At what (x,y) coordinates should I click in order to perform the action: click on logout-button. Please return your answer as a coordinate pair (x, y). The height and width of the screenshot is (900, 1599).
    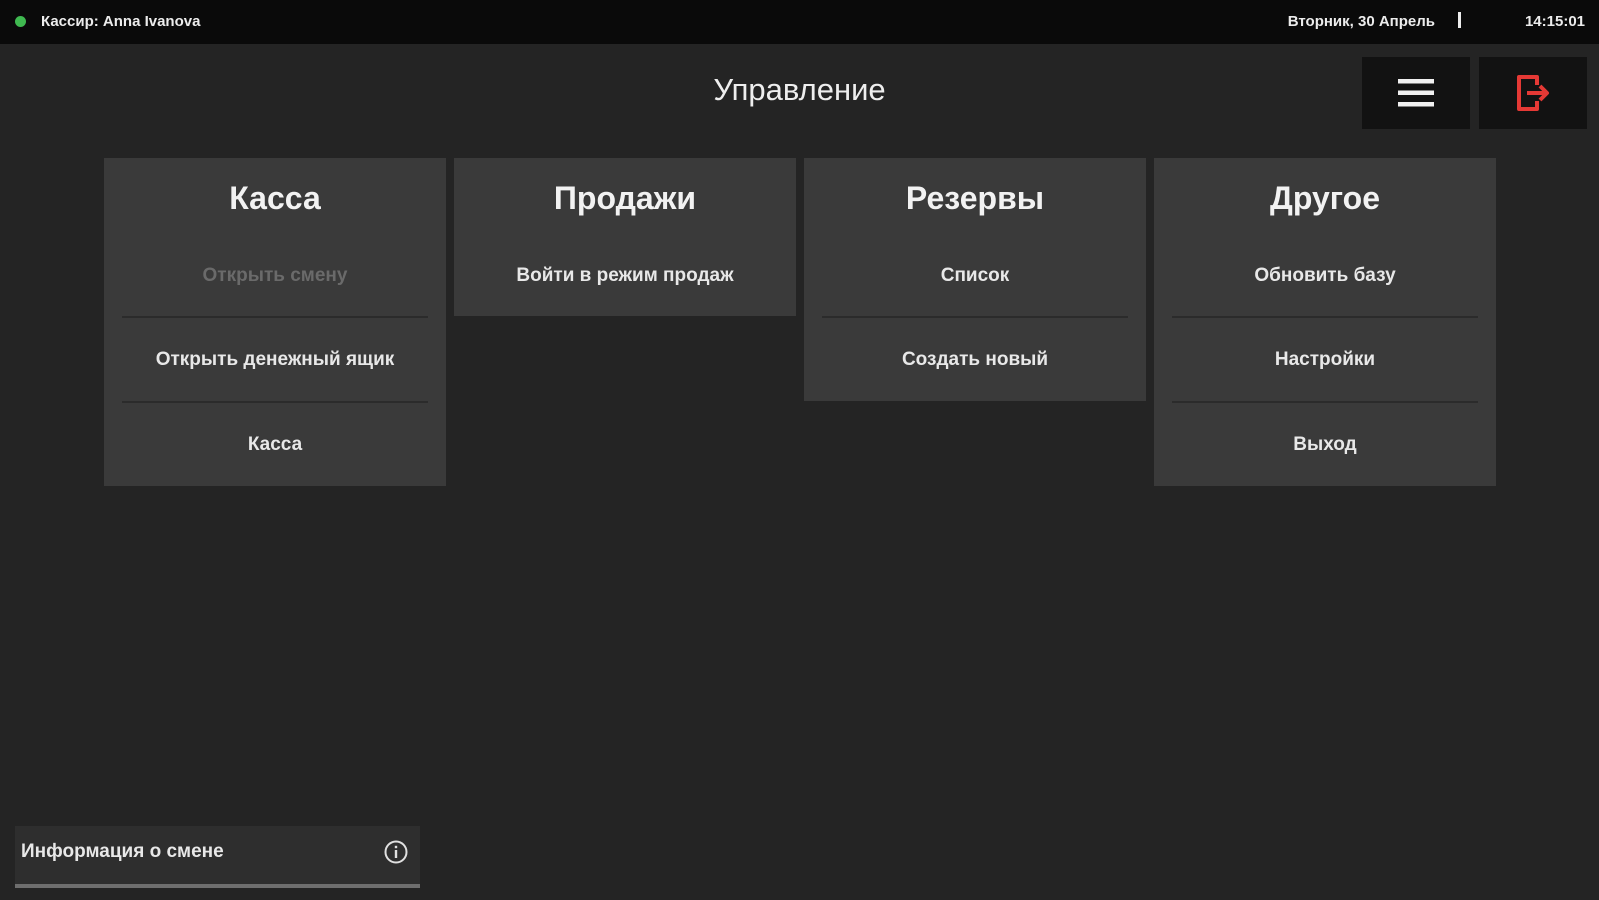
    Looking at the image, I should click on (1533, 93).